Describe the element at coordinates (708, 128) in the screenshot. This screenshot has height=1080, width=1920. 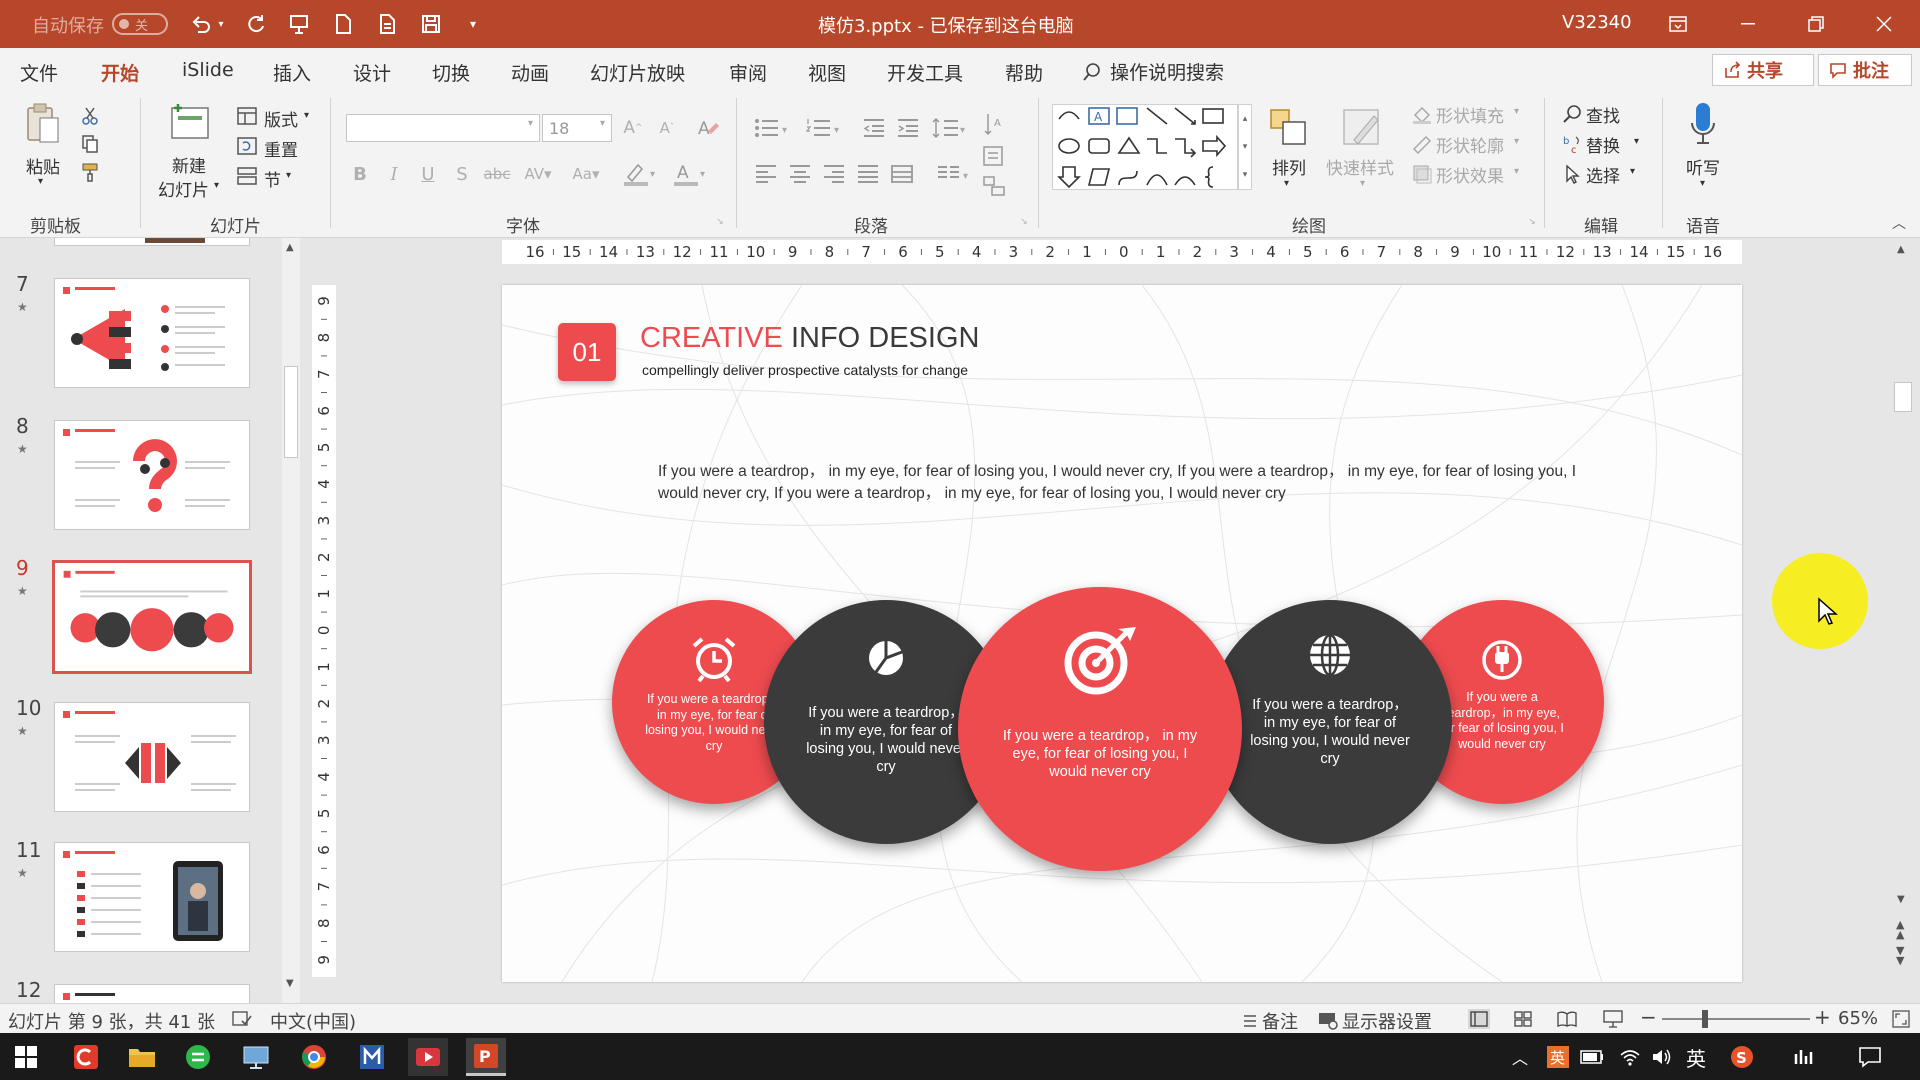
I see `clear-formatting-icon: A` at that location.